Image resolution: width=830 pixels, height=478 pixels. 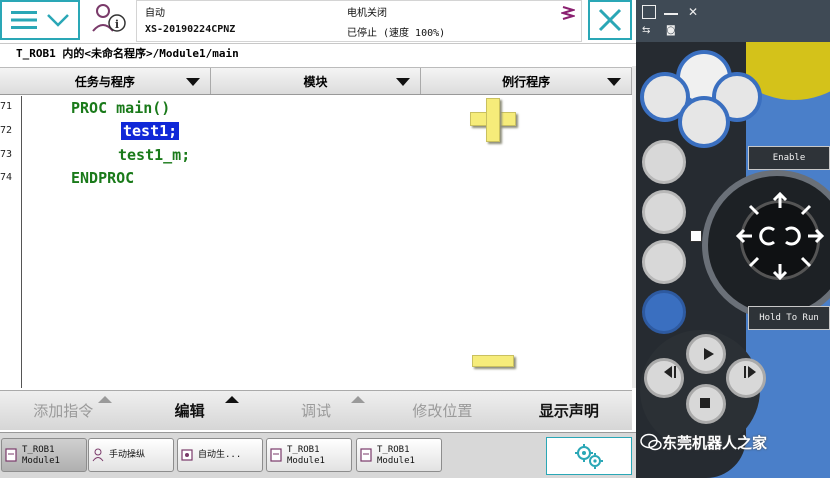 I want to click on code-line: test1_m;, so click(x=154, y=155).